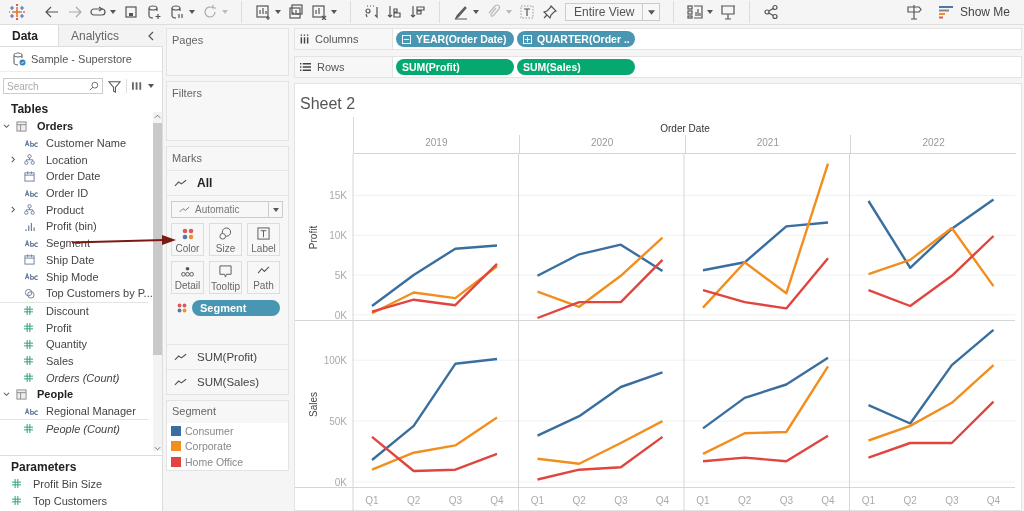  What do you see at coordinates (418, 12) in the screenshot?
I see `sort-descending-icon` at bounding box center [418, 12].